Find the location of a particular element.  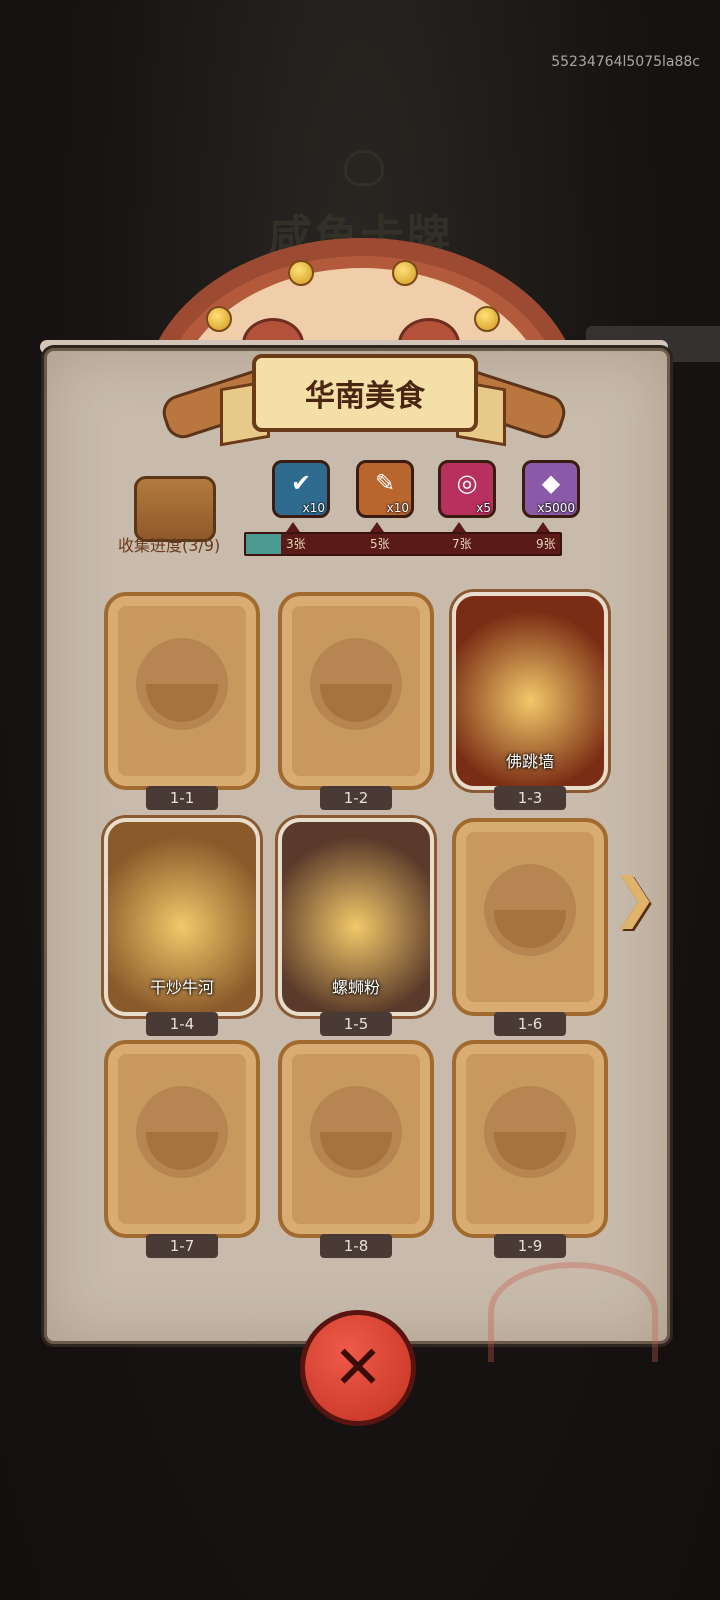

region-title-banner: 华南美食 is located at coordinates (365, 393).